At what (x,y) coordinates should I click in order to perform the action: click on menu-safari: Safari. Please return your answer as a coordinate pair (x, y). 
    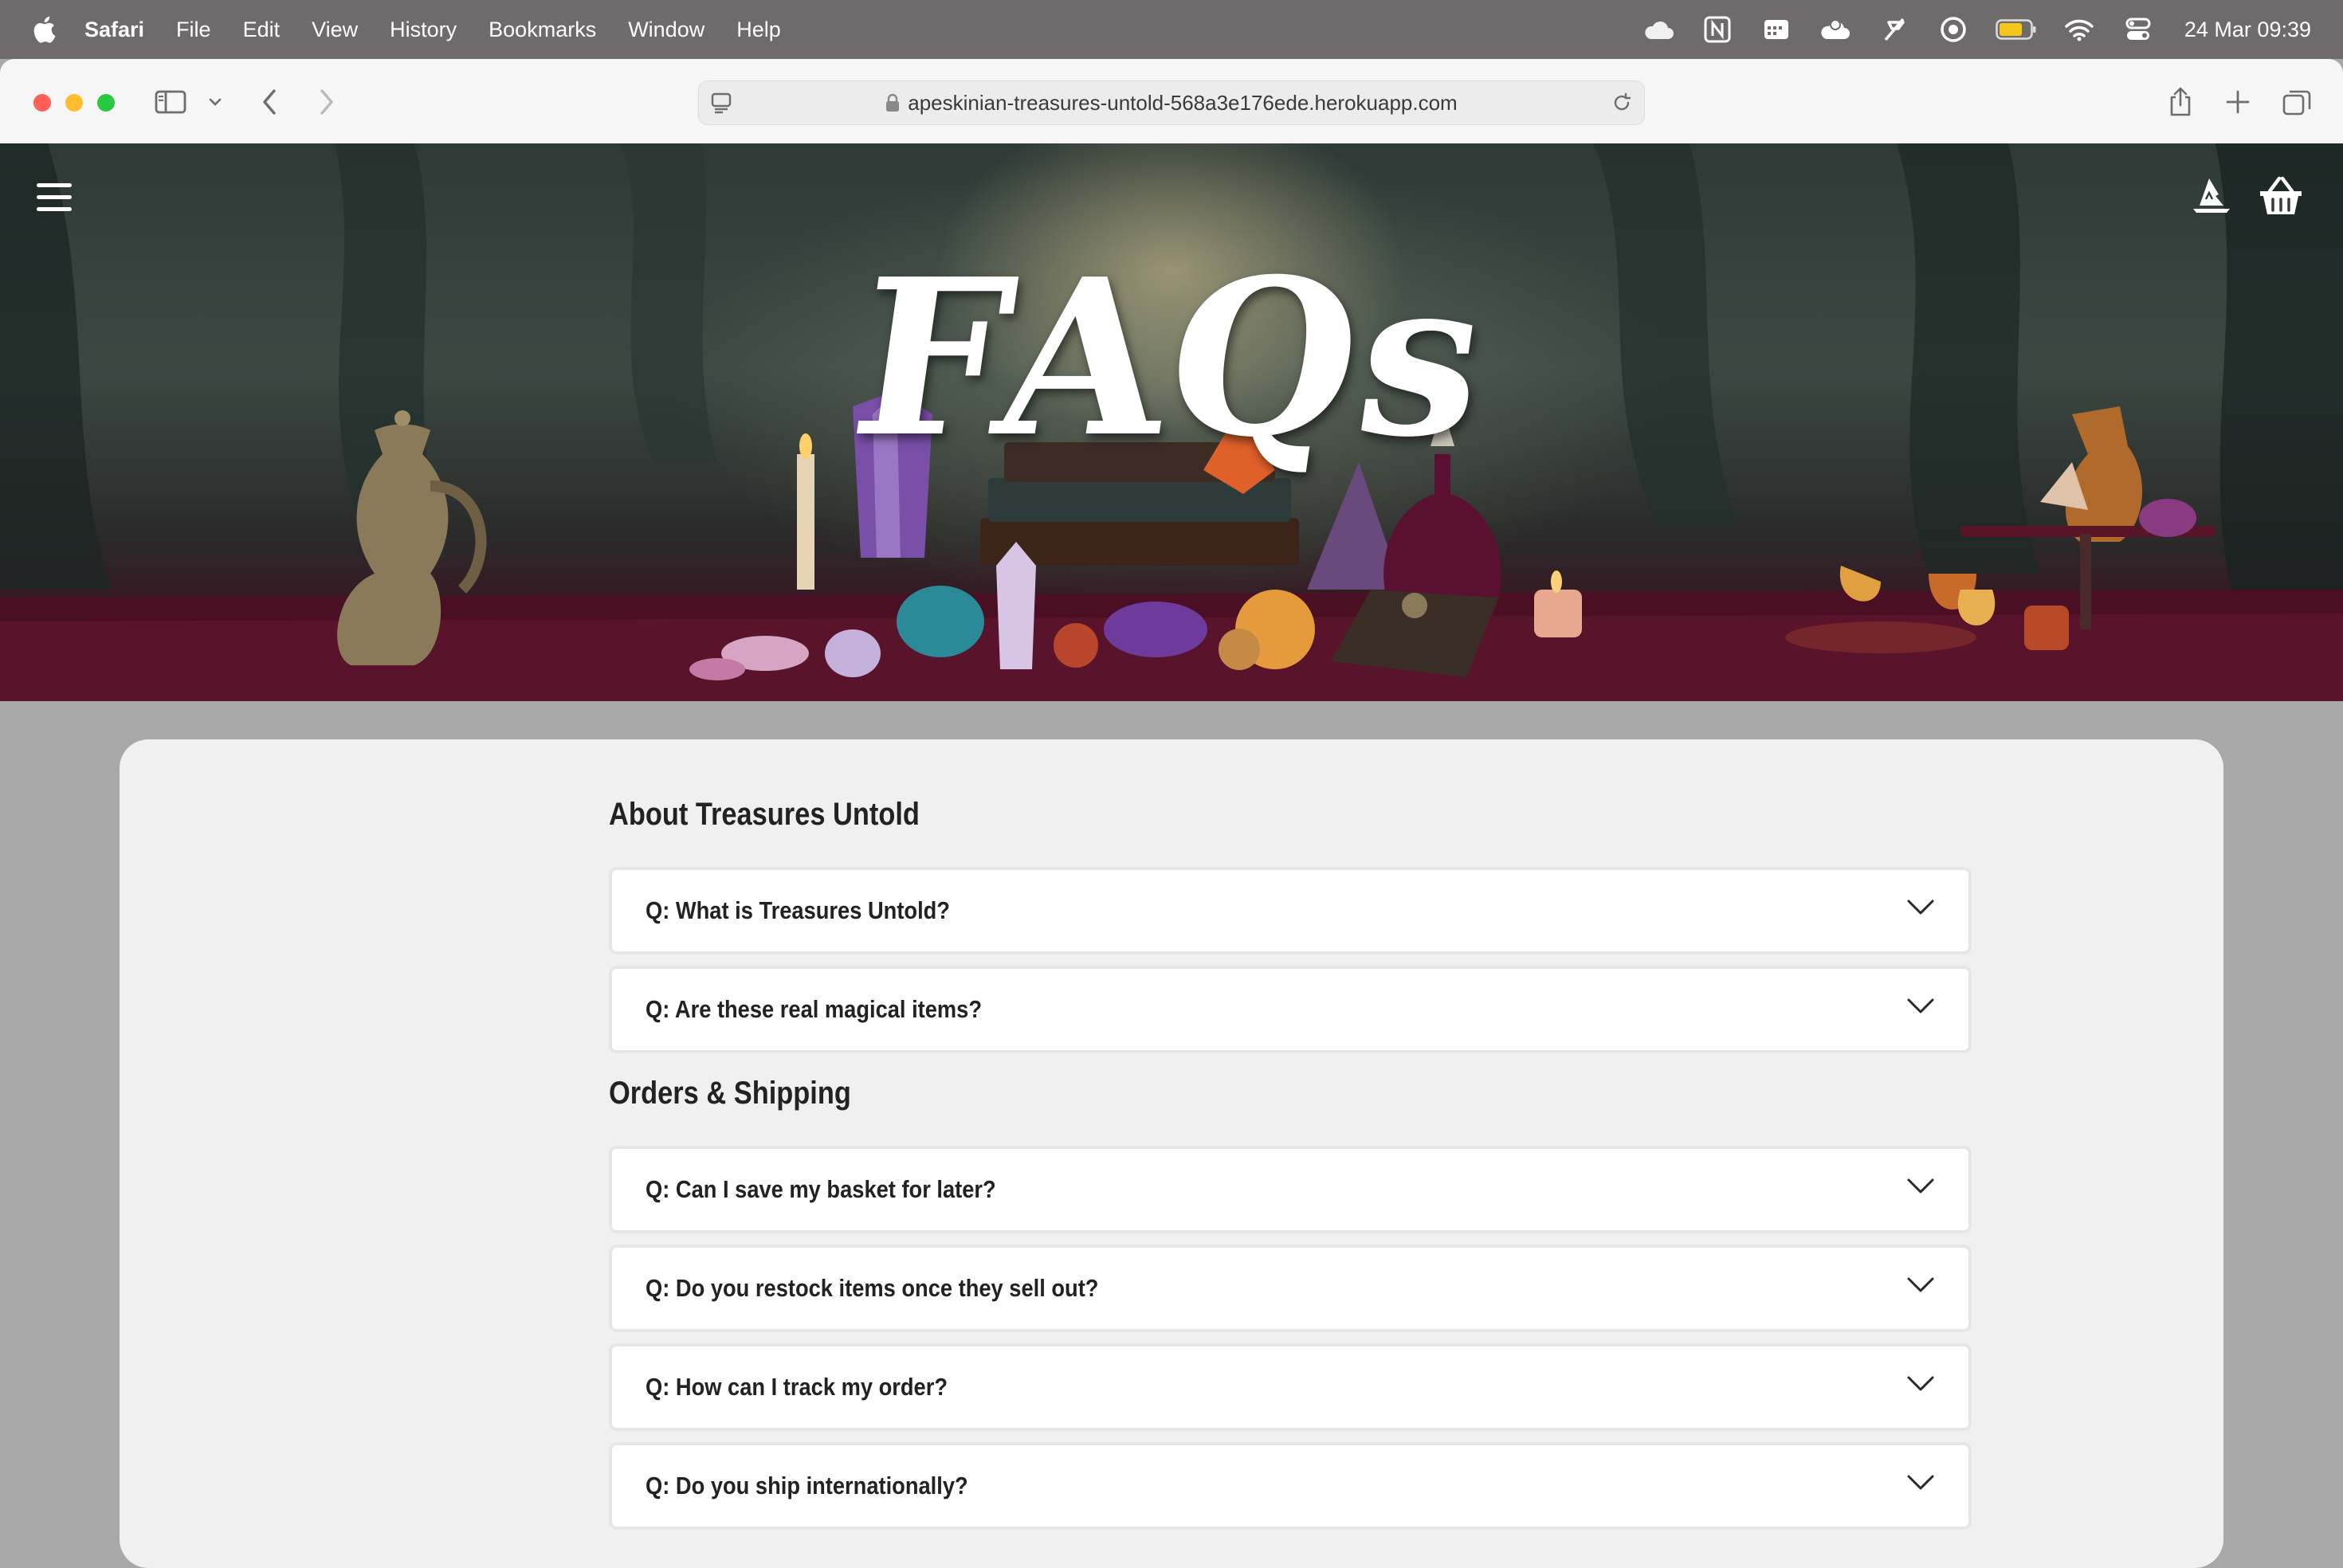
    Looking at the image, I should click on (114, 30).